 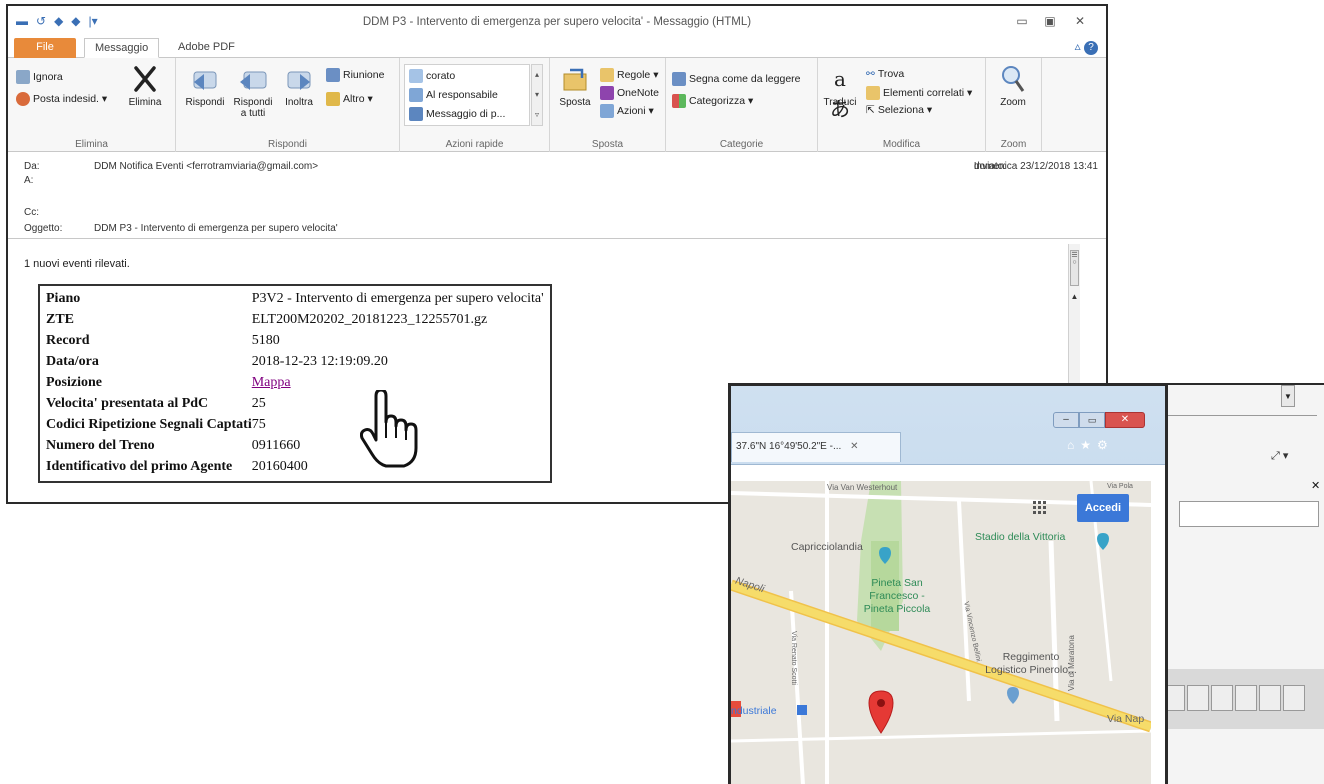 I want to click on actions-icon, so click(x=607, y=111).